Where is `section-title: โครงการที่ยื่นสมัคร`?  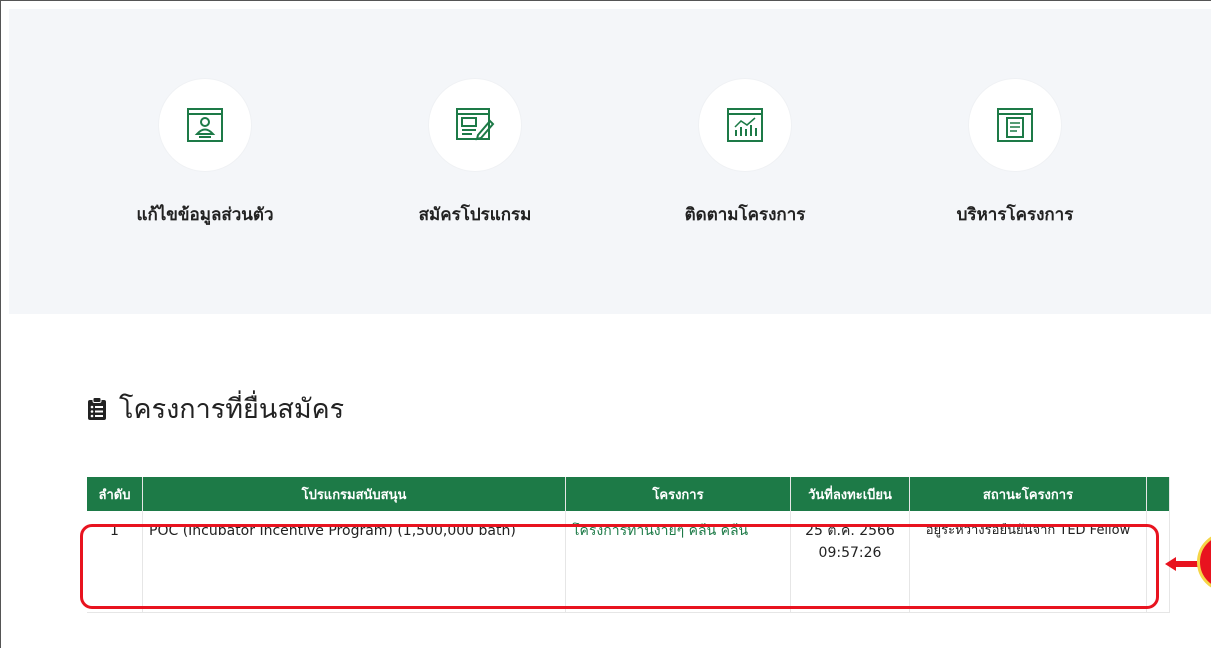 section-title: โครงการที่ยื่นสมัคร is located at coordinates (232, 409).